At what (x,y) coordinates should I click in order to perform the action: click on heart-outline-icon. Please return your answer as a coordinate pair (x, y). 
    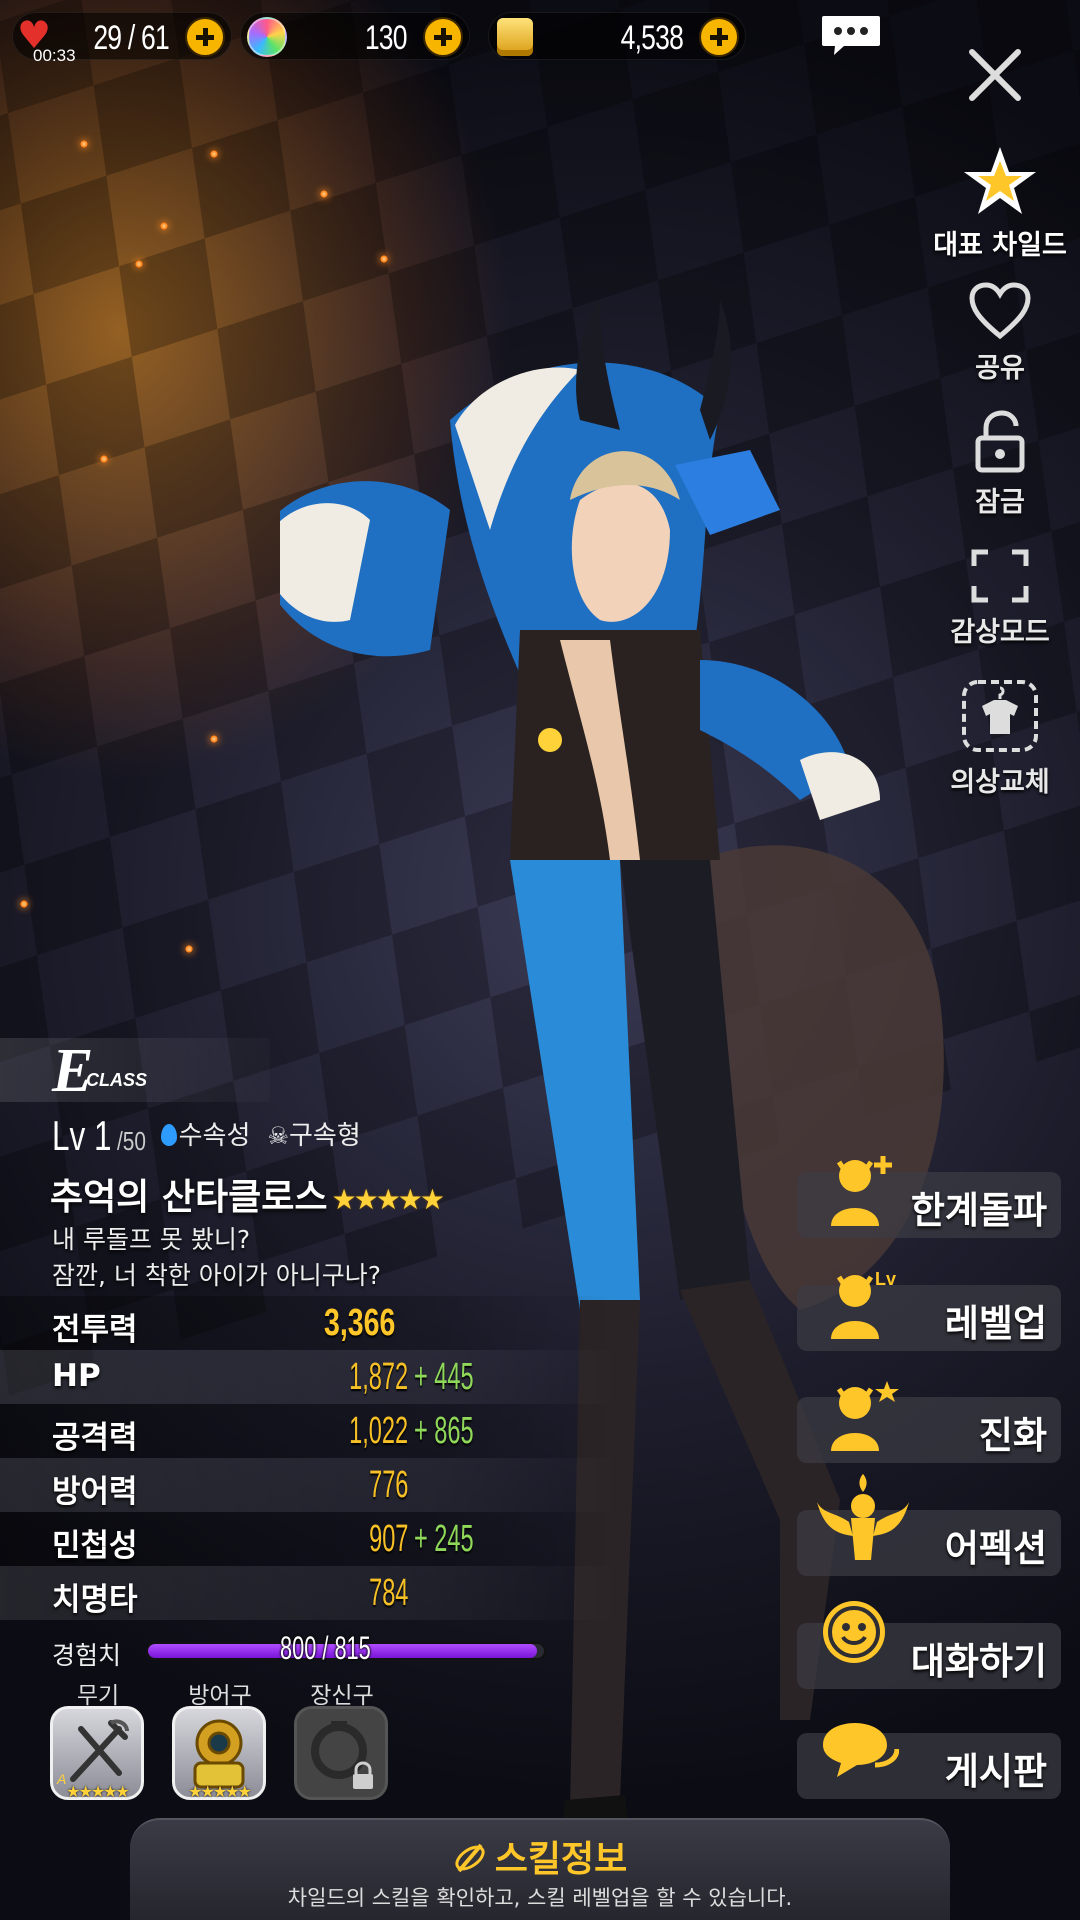
    Looking at the image, I should click on (1000, 311).